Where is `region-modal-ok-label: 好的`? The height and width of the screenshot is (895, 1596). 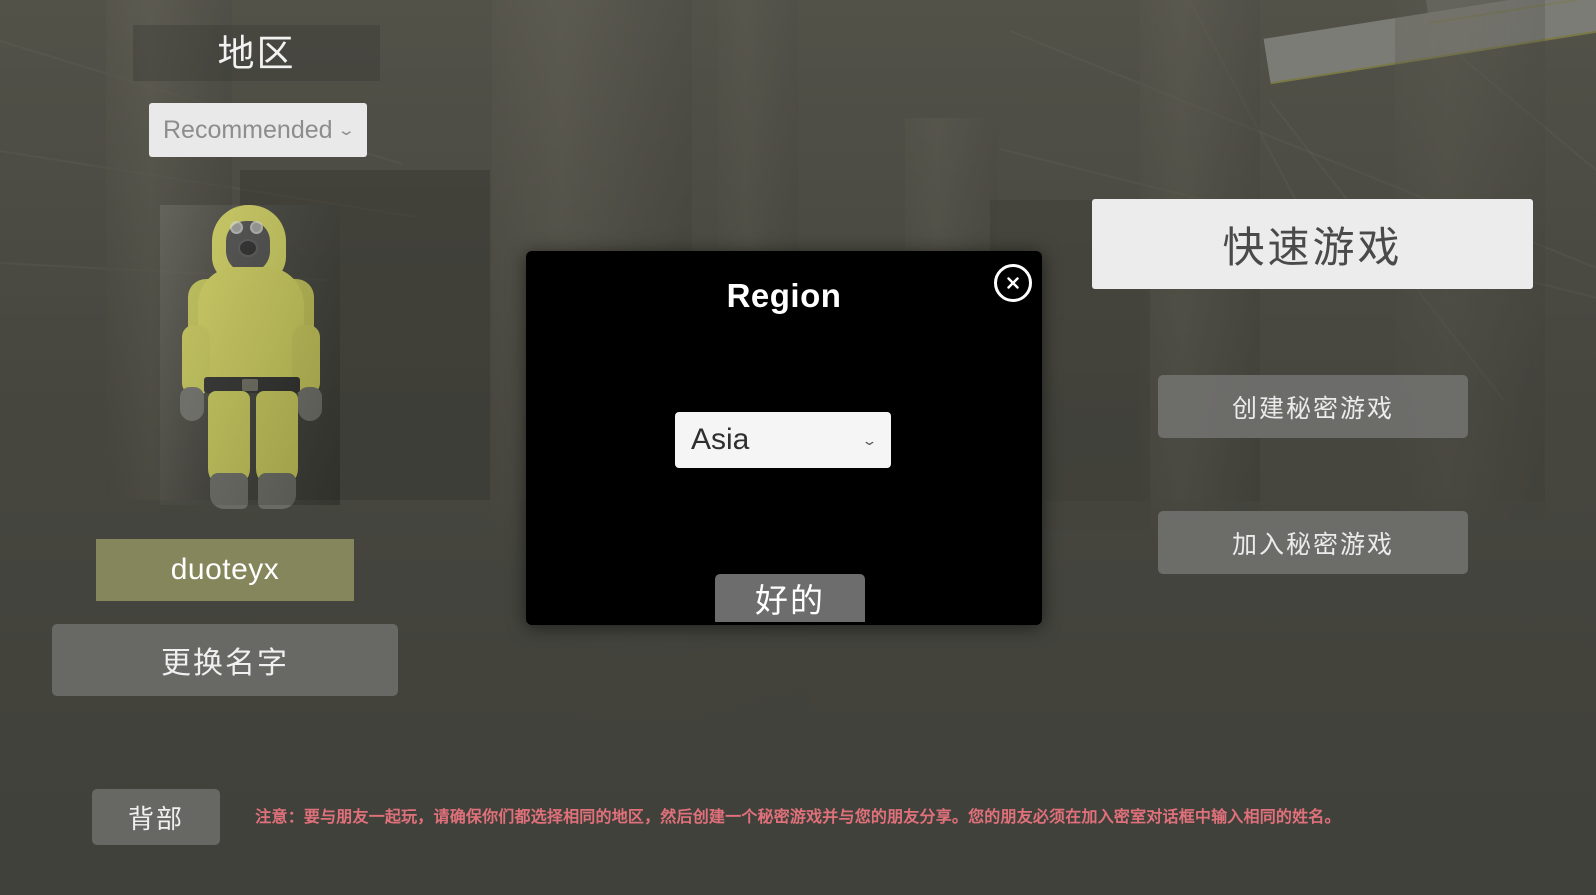 region-modal-ok-label: 好的 is located at coordinates (790, 600).